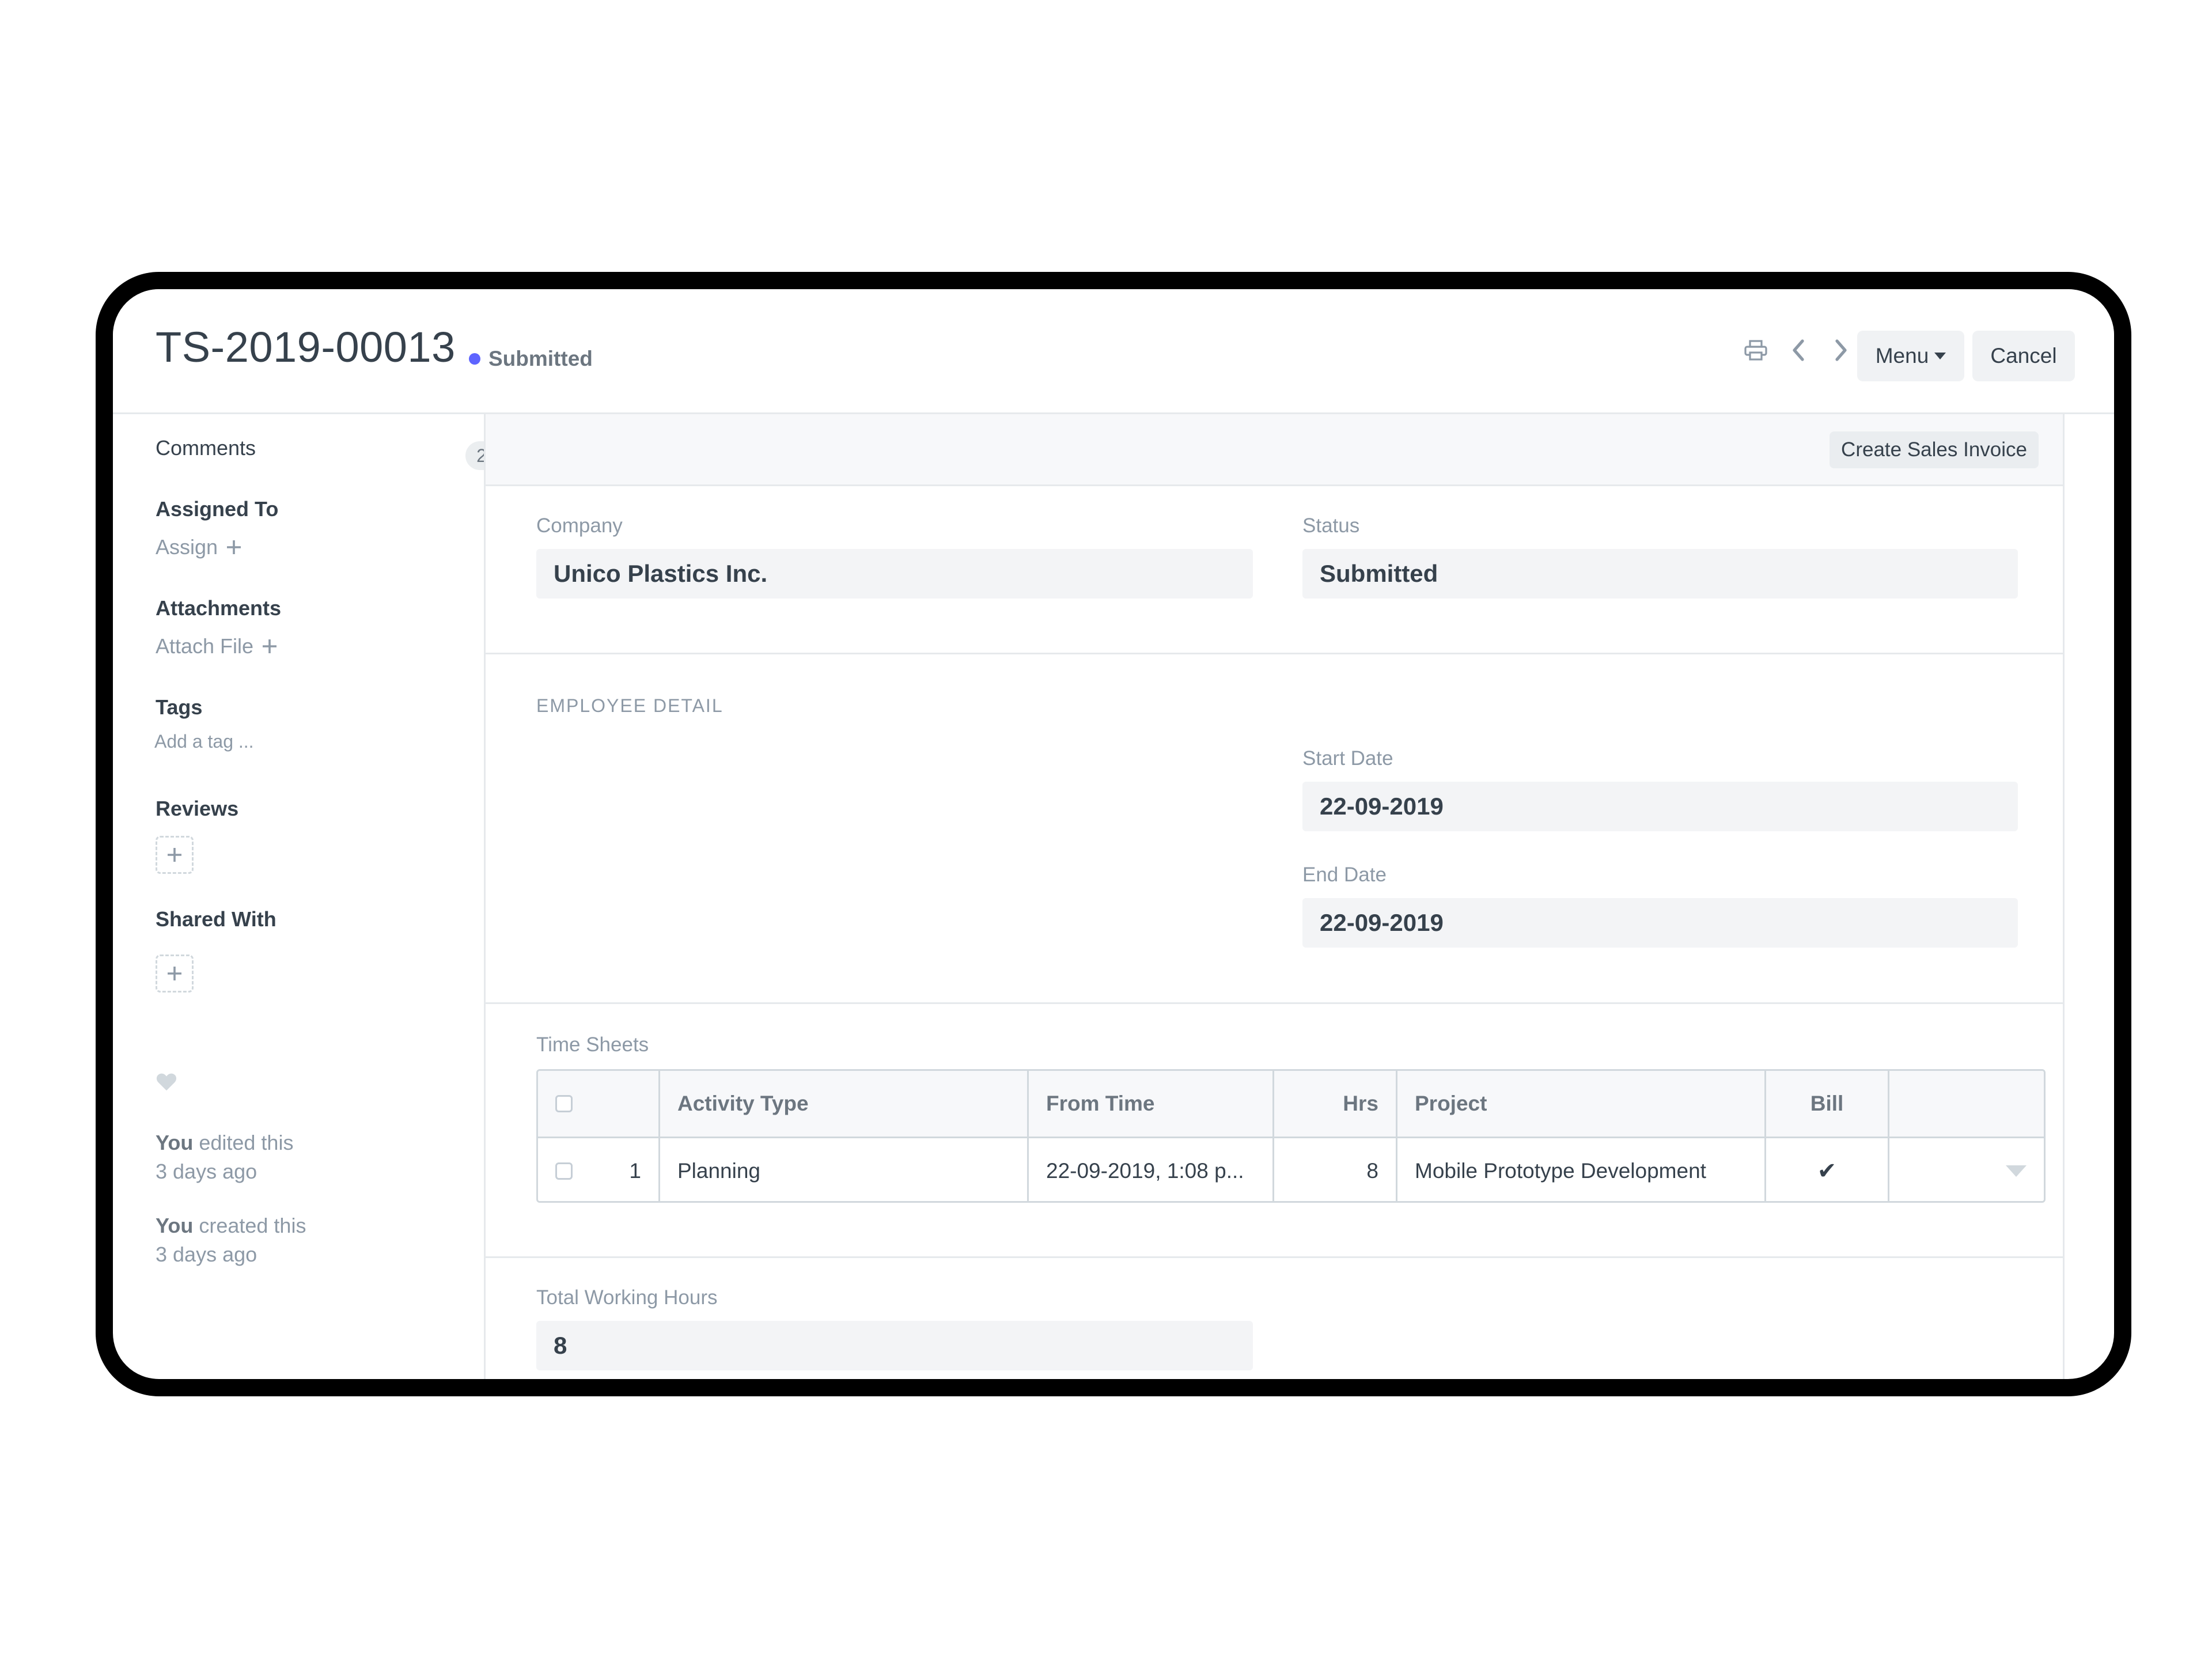  I want to click on check-icon: ✔, so click(1827, 1171).